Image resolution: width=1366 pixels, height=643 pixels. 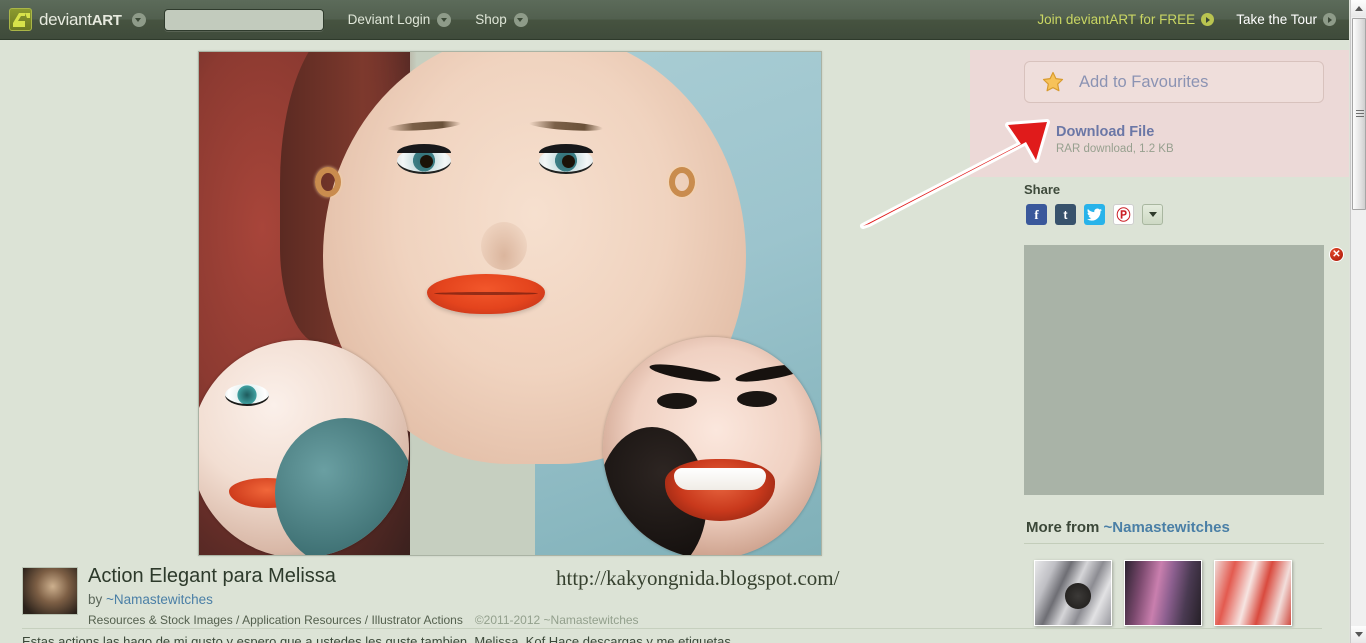 I want to click on close-icon: ✕, so click(x=1336, y=254).